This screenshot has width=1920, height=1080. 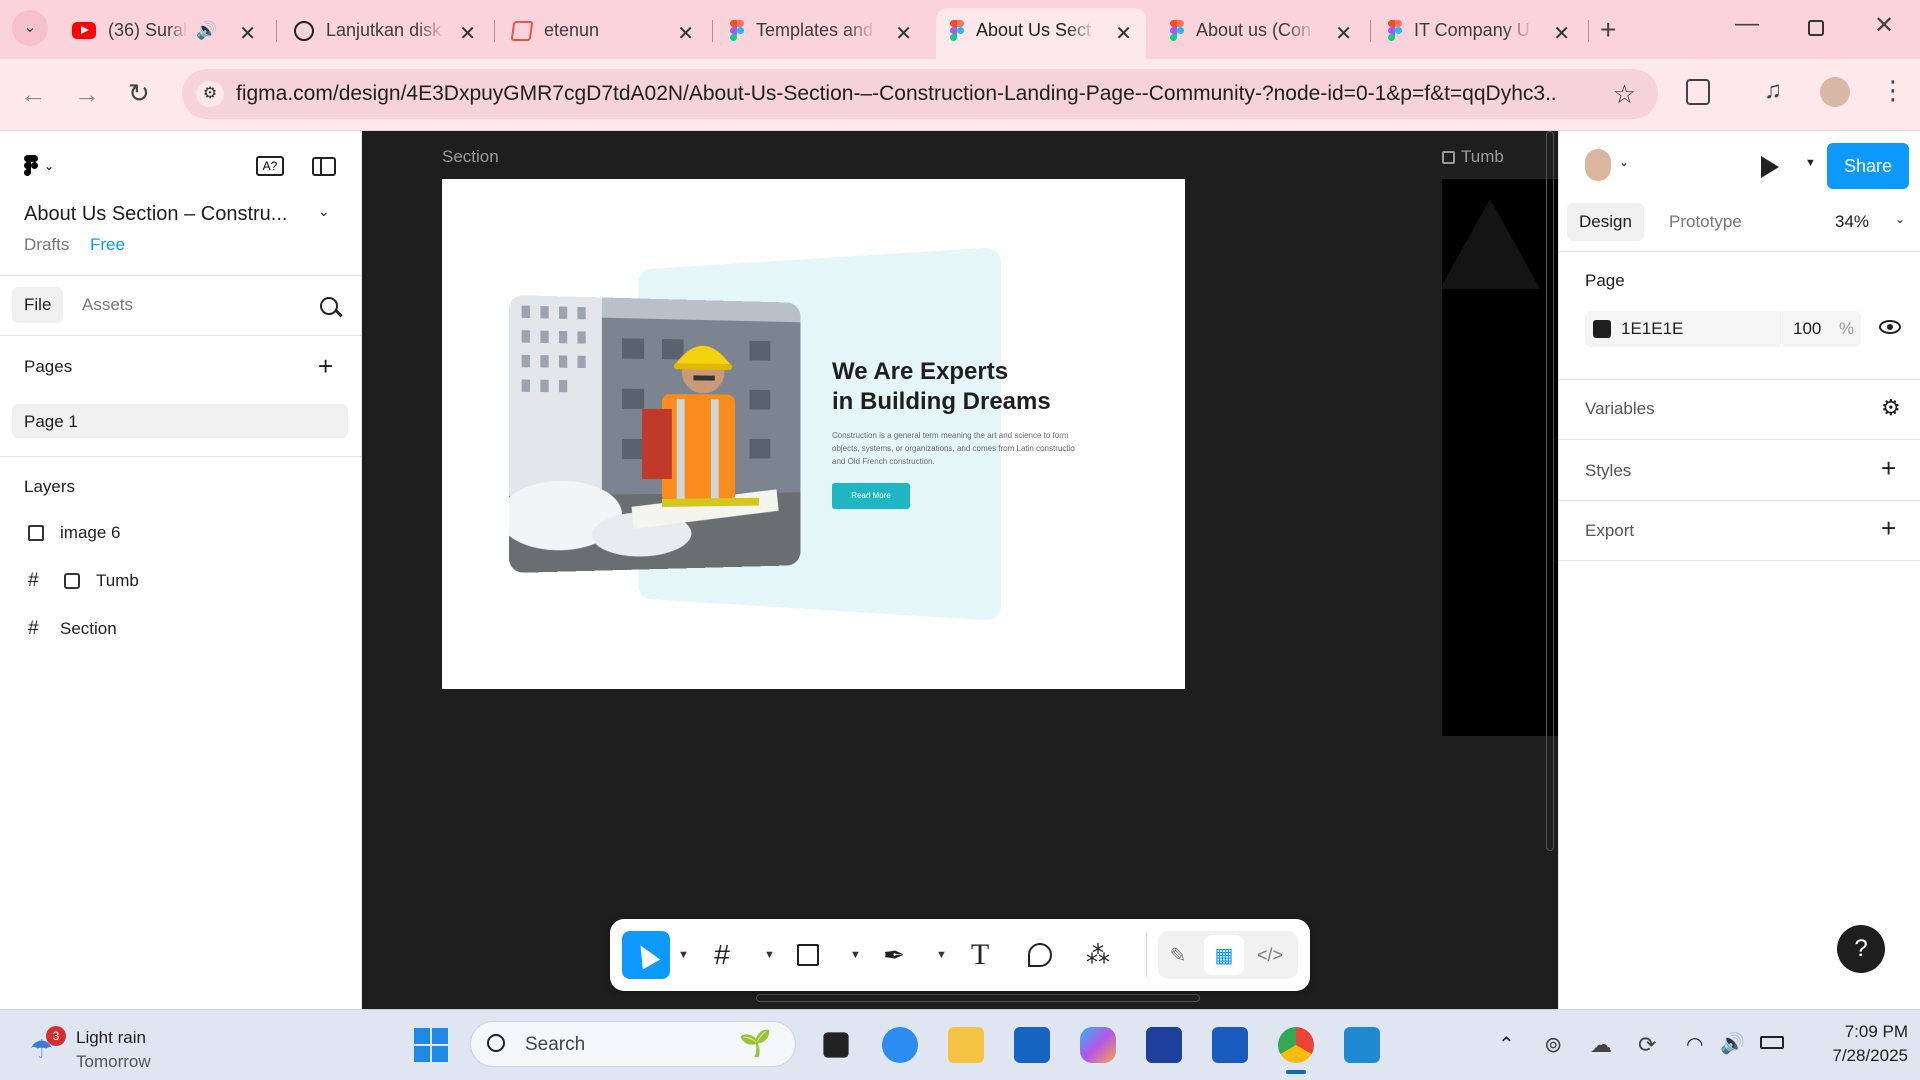 I want to click on taskbar-search: Search 🌱, so click(x=633, y=1044).